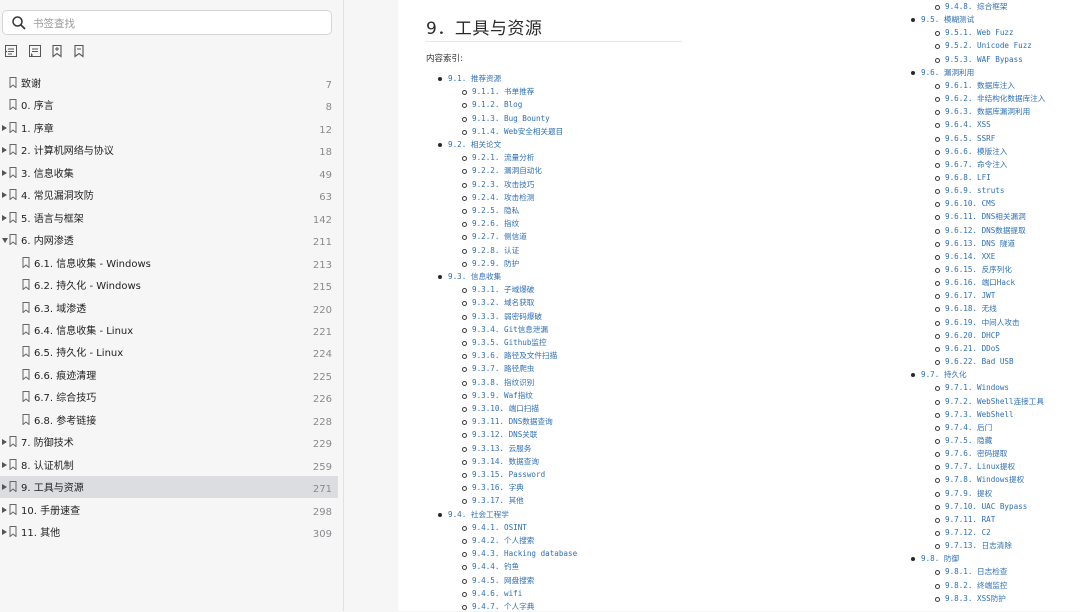 This screenshot has height=612, width=1080. I want to click on bookmark-item: 4. 常见漏洞攻防 63, so click(169, 195).